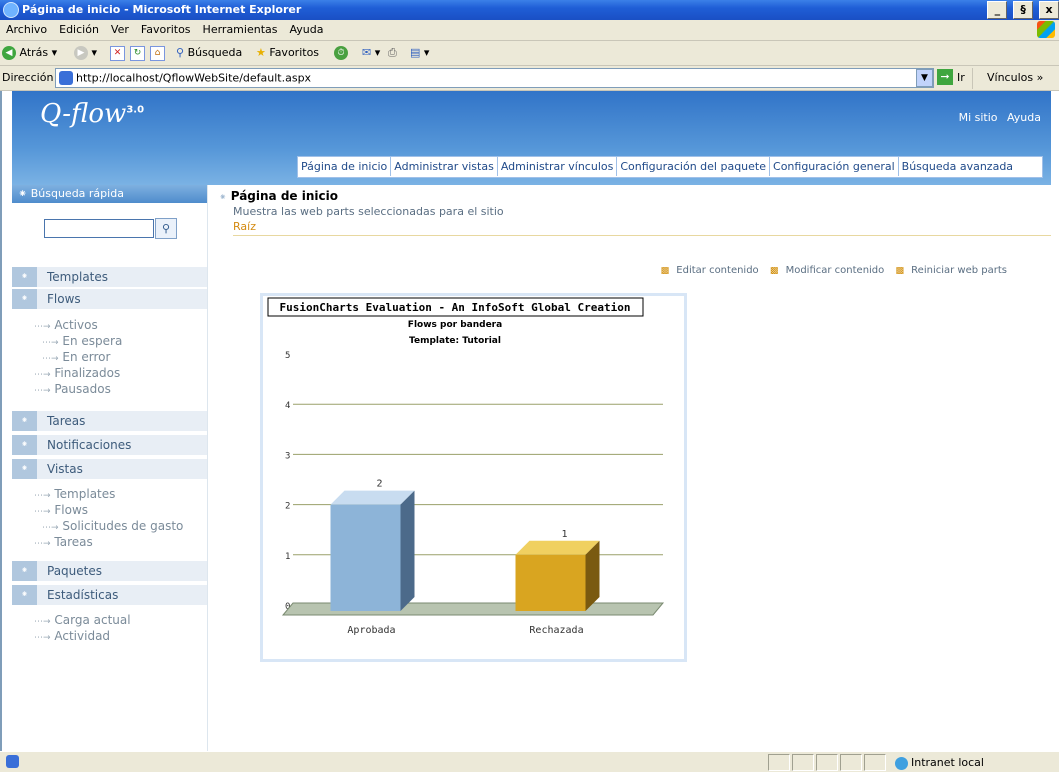 This screenshot has height=772, width=1059. What do you see at coordinates (82, 620) in the screenshot?
I see `sidebar-item-carga-actual: ⋯→ Carga actual` at bounding box center [82, 620].